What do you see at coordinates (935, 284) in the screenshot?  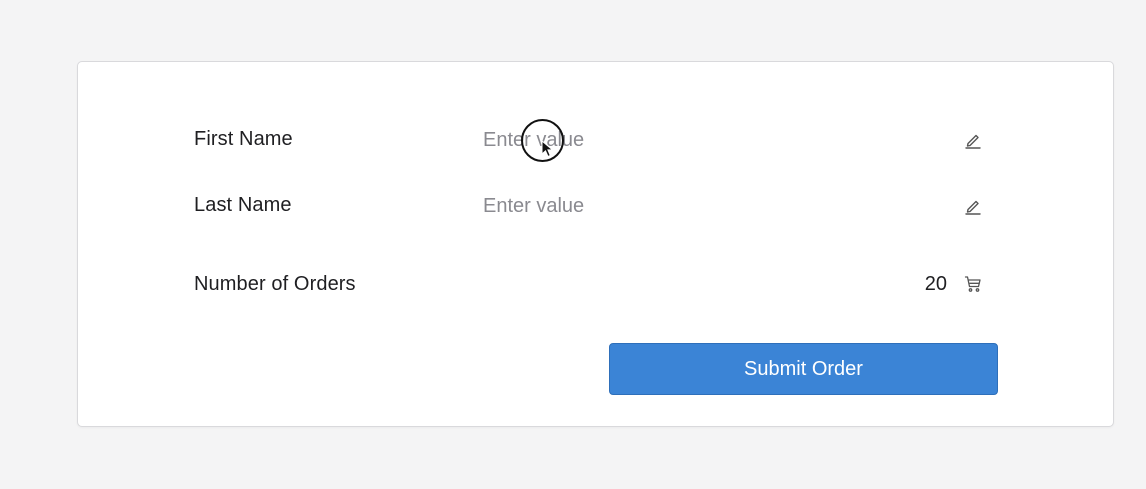 I see `orders-count: 20` at bounding box center [935, 284].